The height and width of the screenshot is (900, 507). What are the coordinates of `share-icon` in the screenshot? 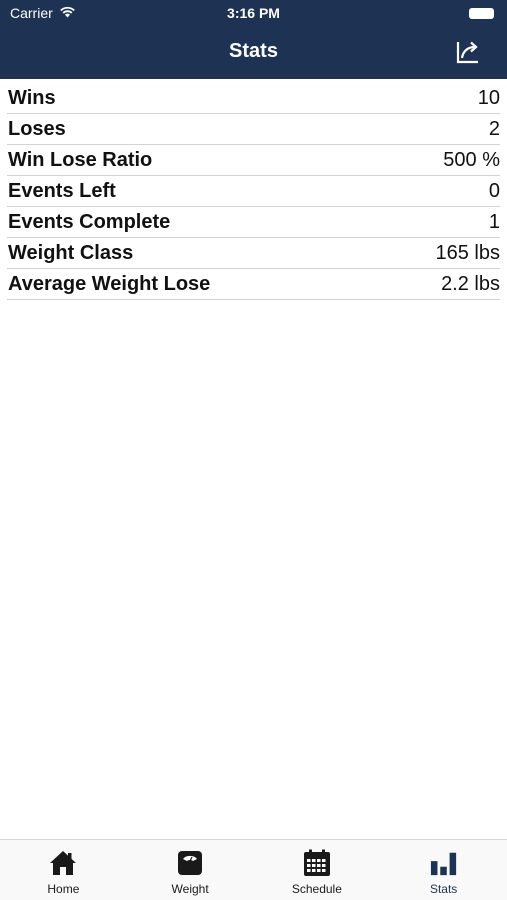 It's located at (467, 52).